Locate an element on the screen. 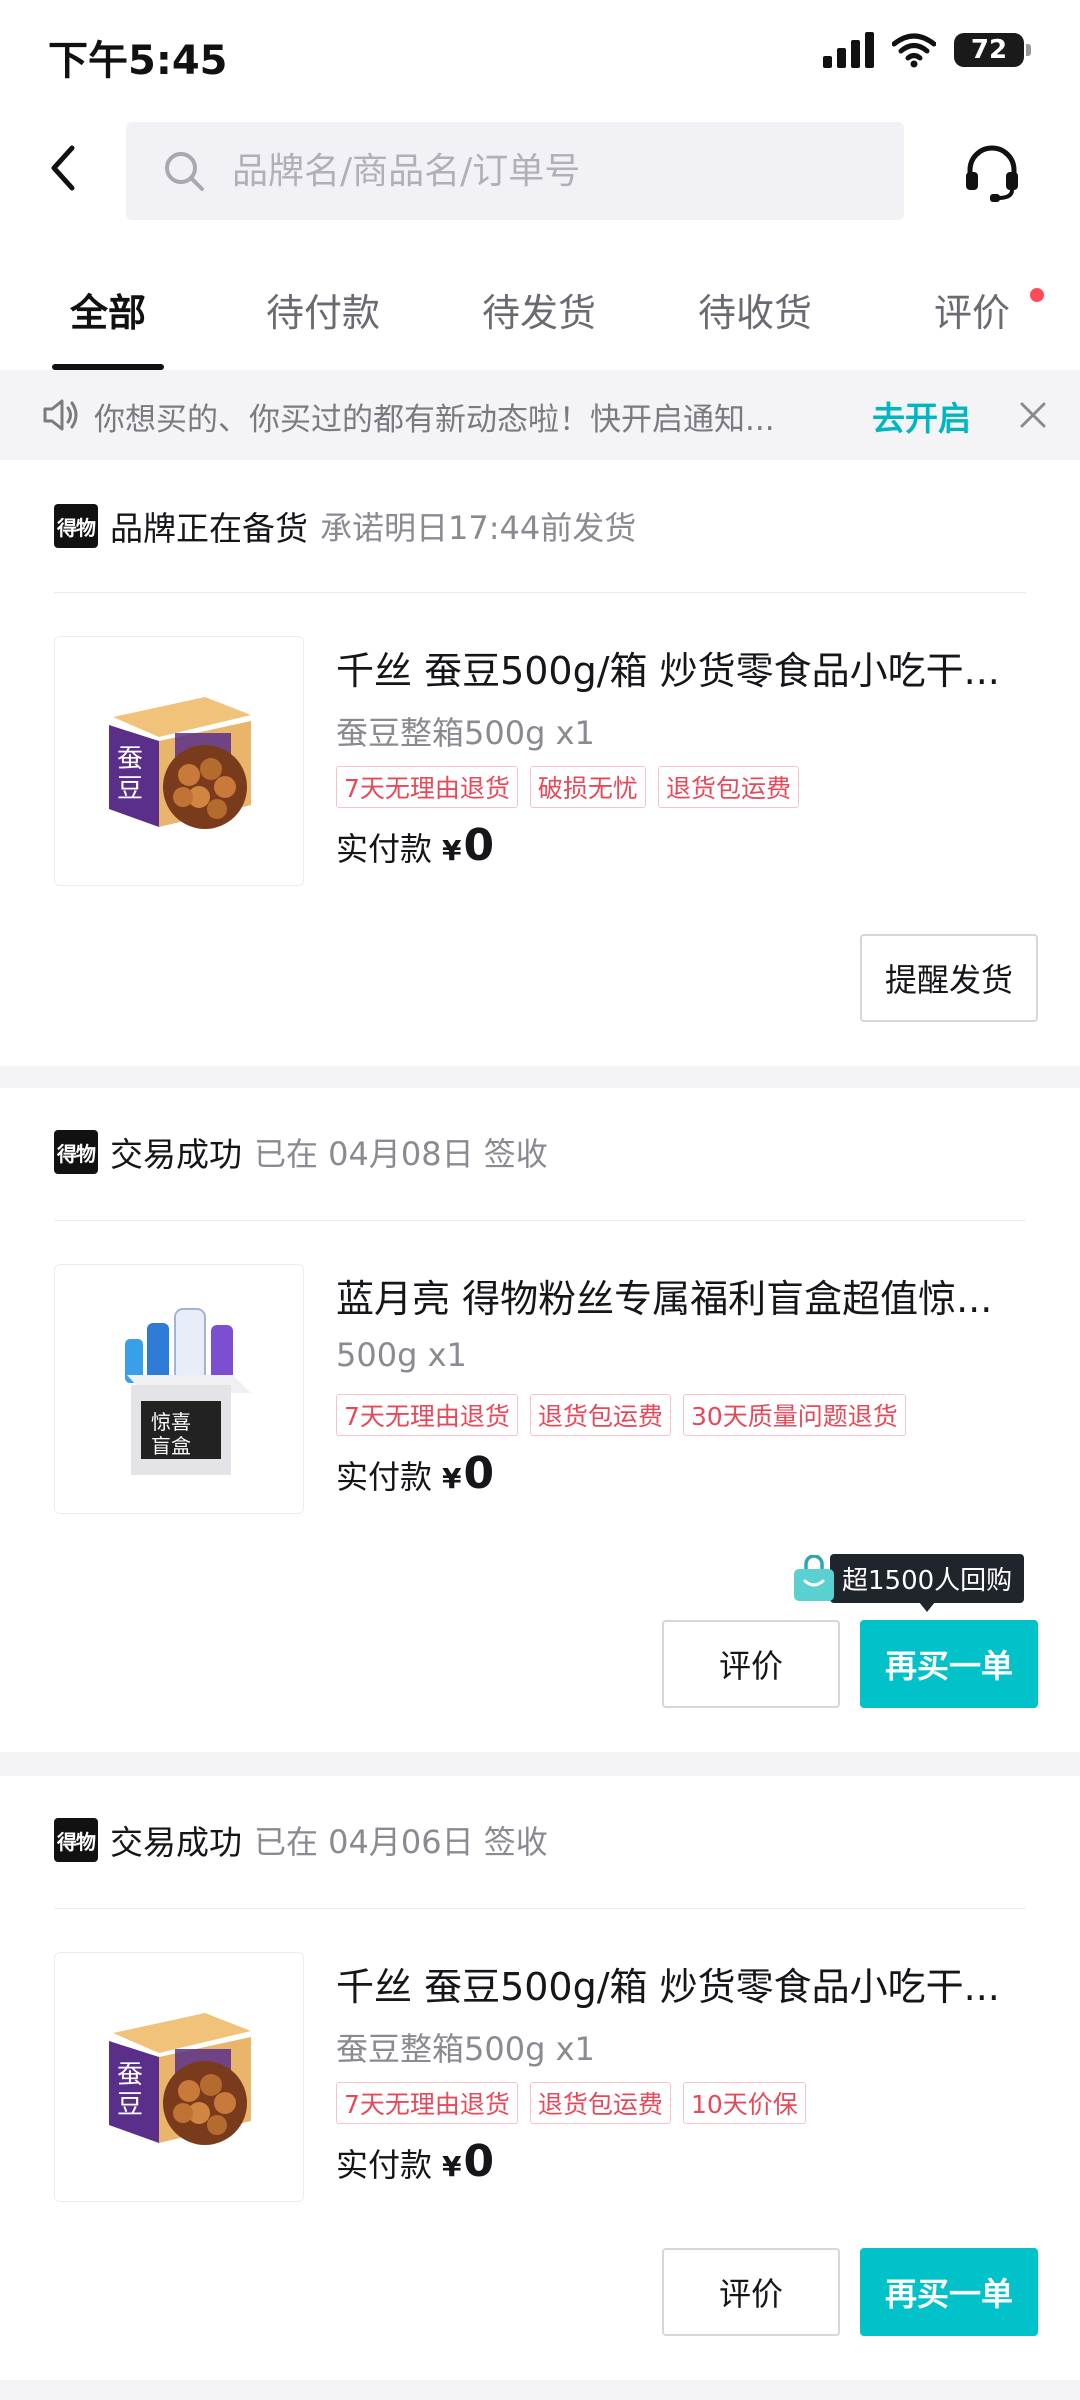 This screenshot has width=1080, height=2400. tab-pending-receipt: 待收货 is located at coordinates (755, 309).